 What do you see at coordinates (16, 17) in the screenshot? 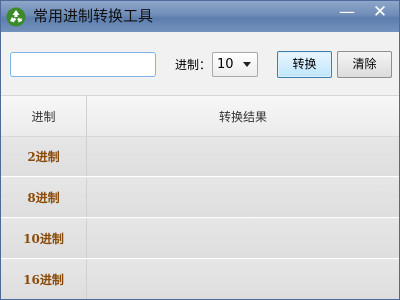
I see `recycle-icon` at bounding box center [16, 17].